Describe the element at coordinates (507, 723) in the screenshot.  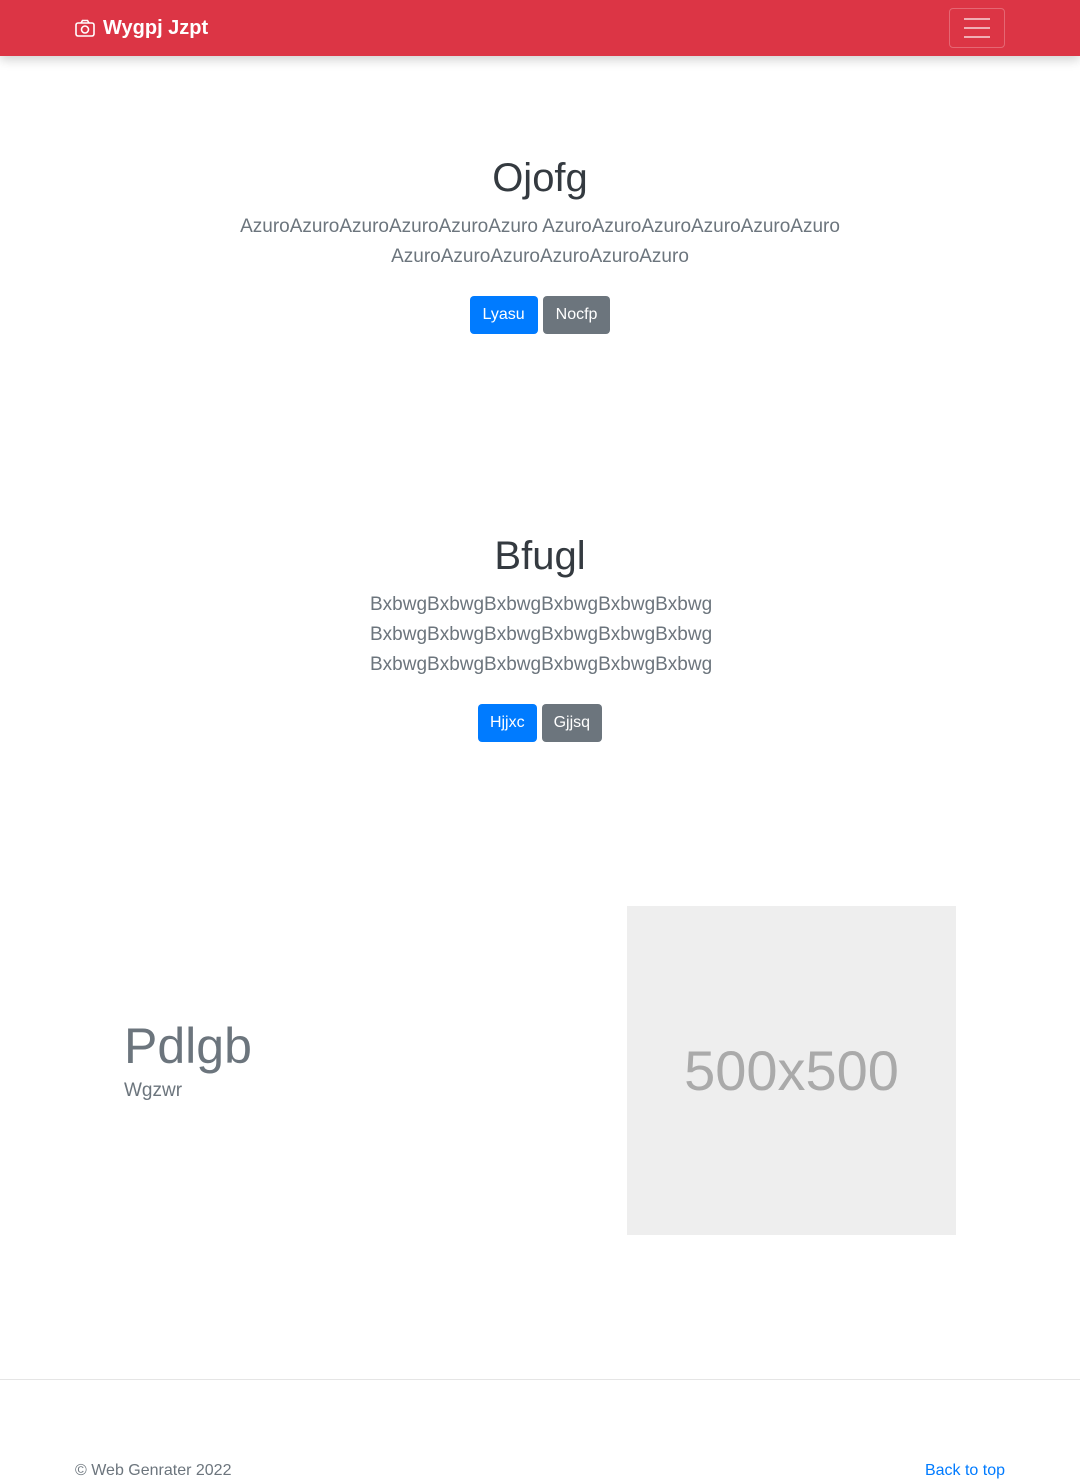
I see `hero-2-primary-button: Hjjxc` at that location.